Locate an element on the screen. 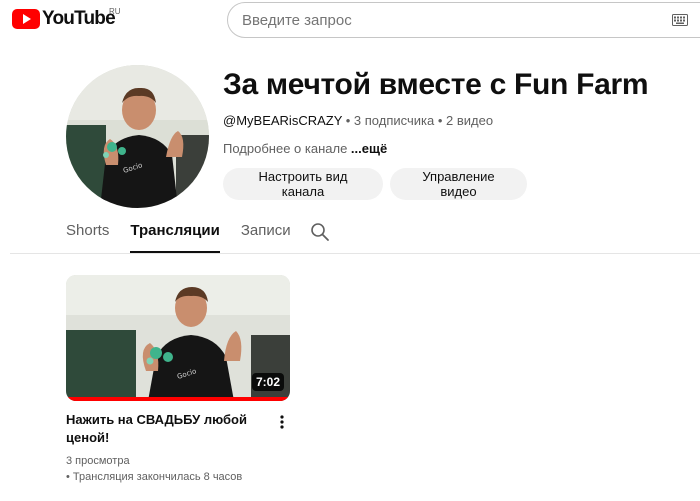 The height and width of the screenshot is (501, 700). search-box is located at coordinates (463, 20).